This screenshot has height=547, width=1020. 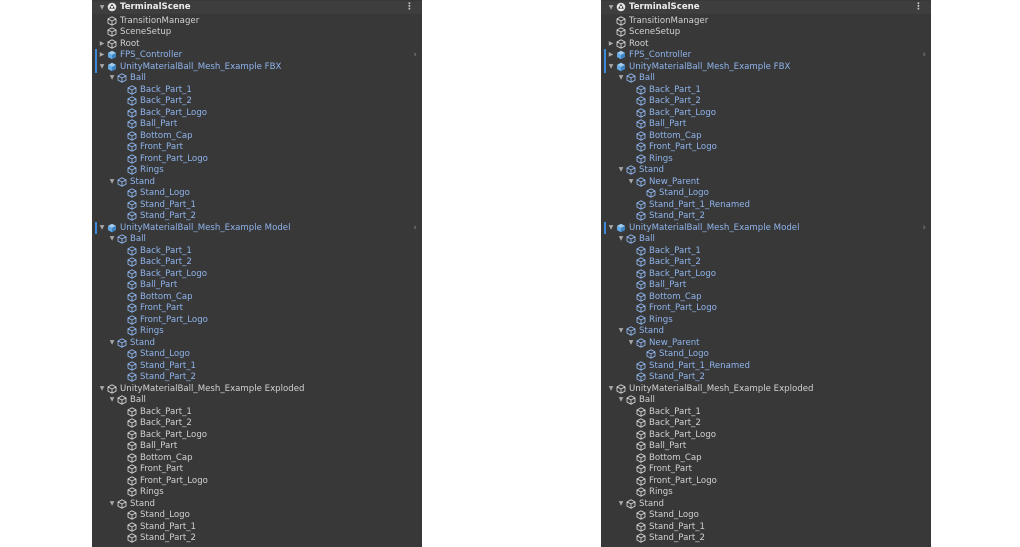 What do you see at coordinates (766, 182) in the screenshot?
I see `hierarchy-row: ▼ New_Parent` at bounding box center [766, 182].